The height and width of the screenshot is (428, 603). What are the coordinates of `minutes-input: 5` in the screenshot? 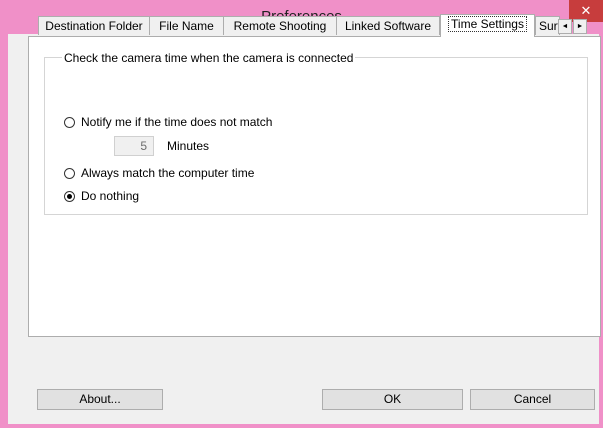 It's located at (134, 146).